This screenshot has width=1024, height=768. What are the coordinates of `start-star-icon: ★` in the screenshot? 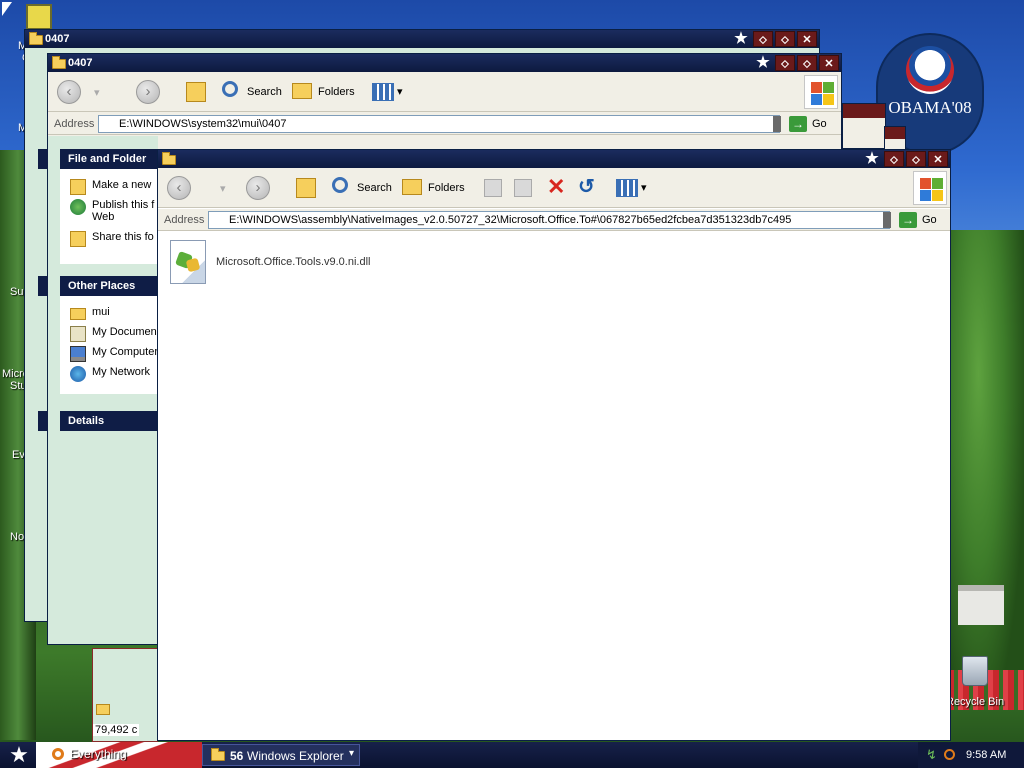 It's located at (19, 755).